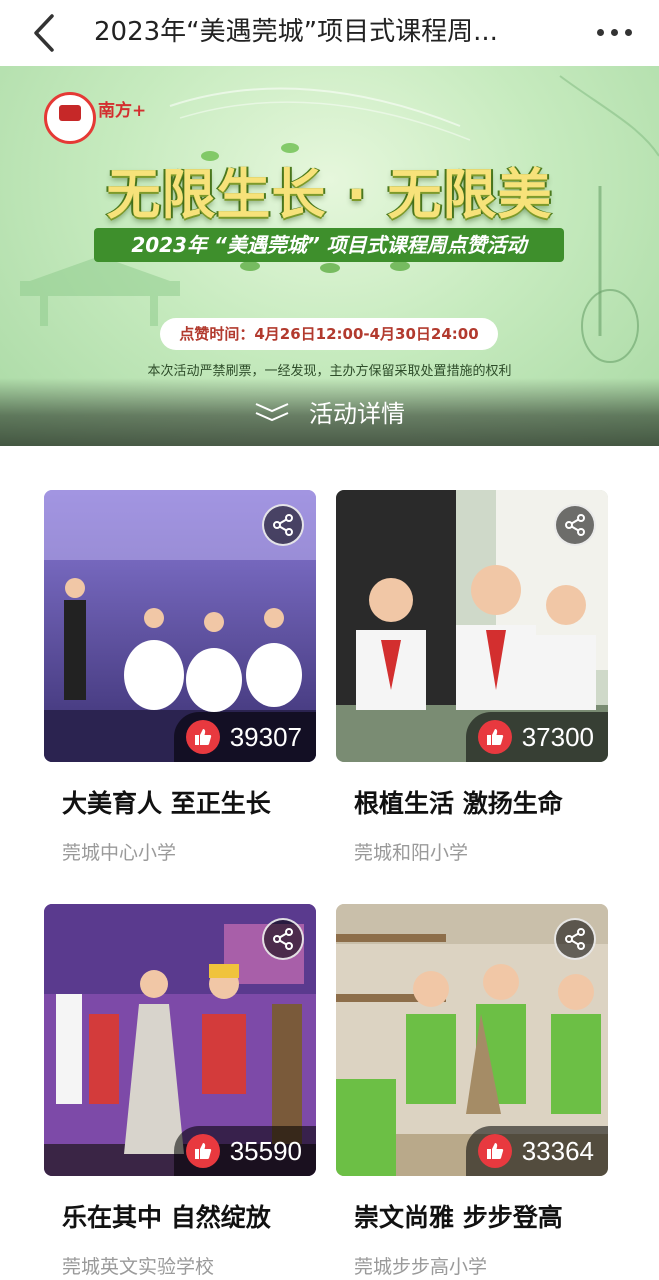 This screenshot has height=1280, width=659. I want to click on entry-title: 大美育人 至正生长, so click(166, 803).